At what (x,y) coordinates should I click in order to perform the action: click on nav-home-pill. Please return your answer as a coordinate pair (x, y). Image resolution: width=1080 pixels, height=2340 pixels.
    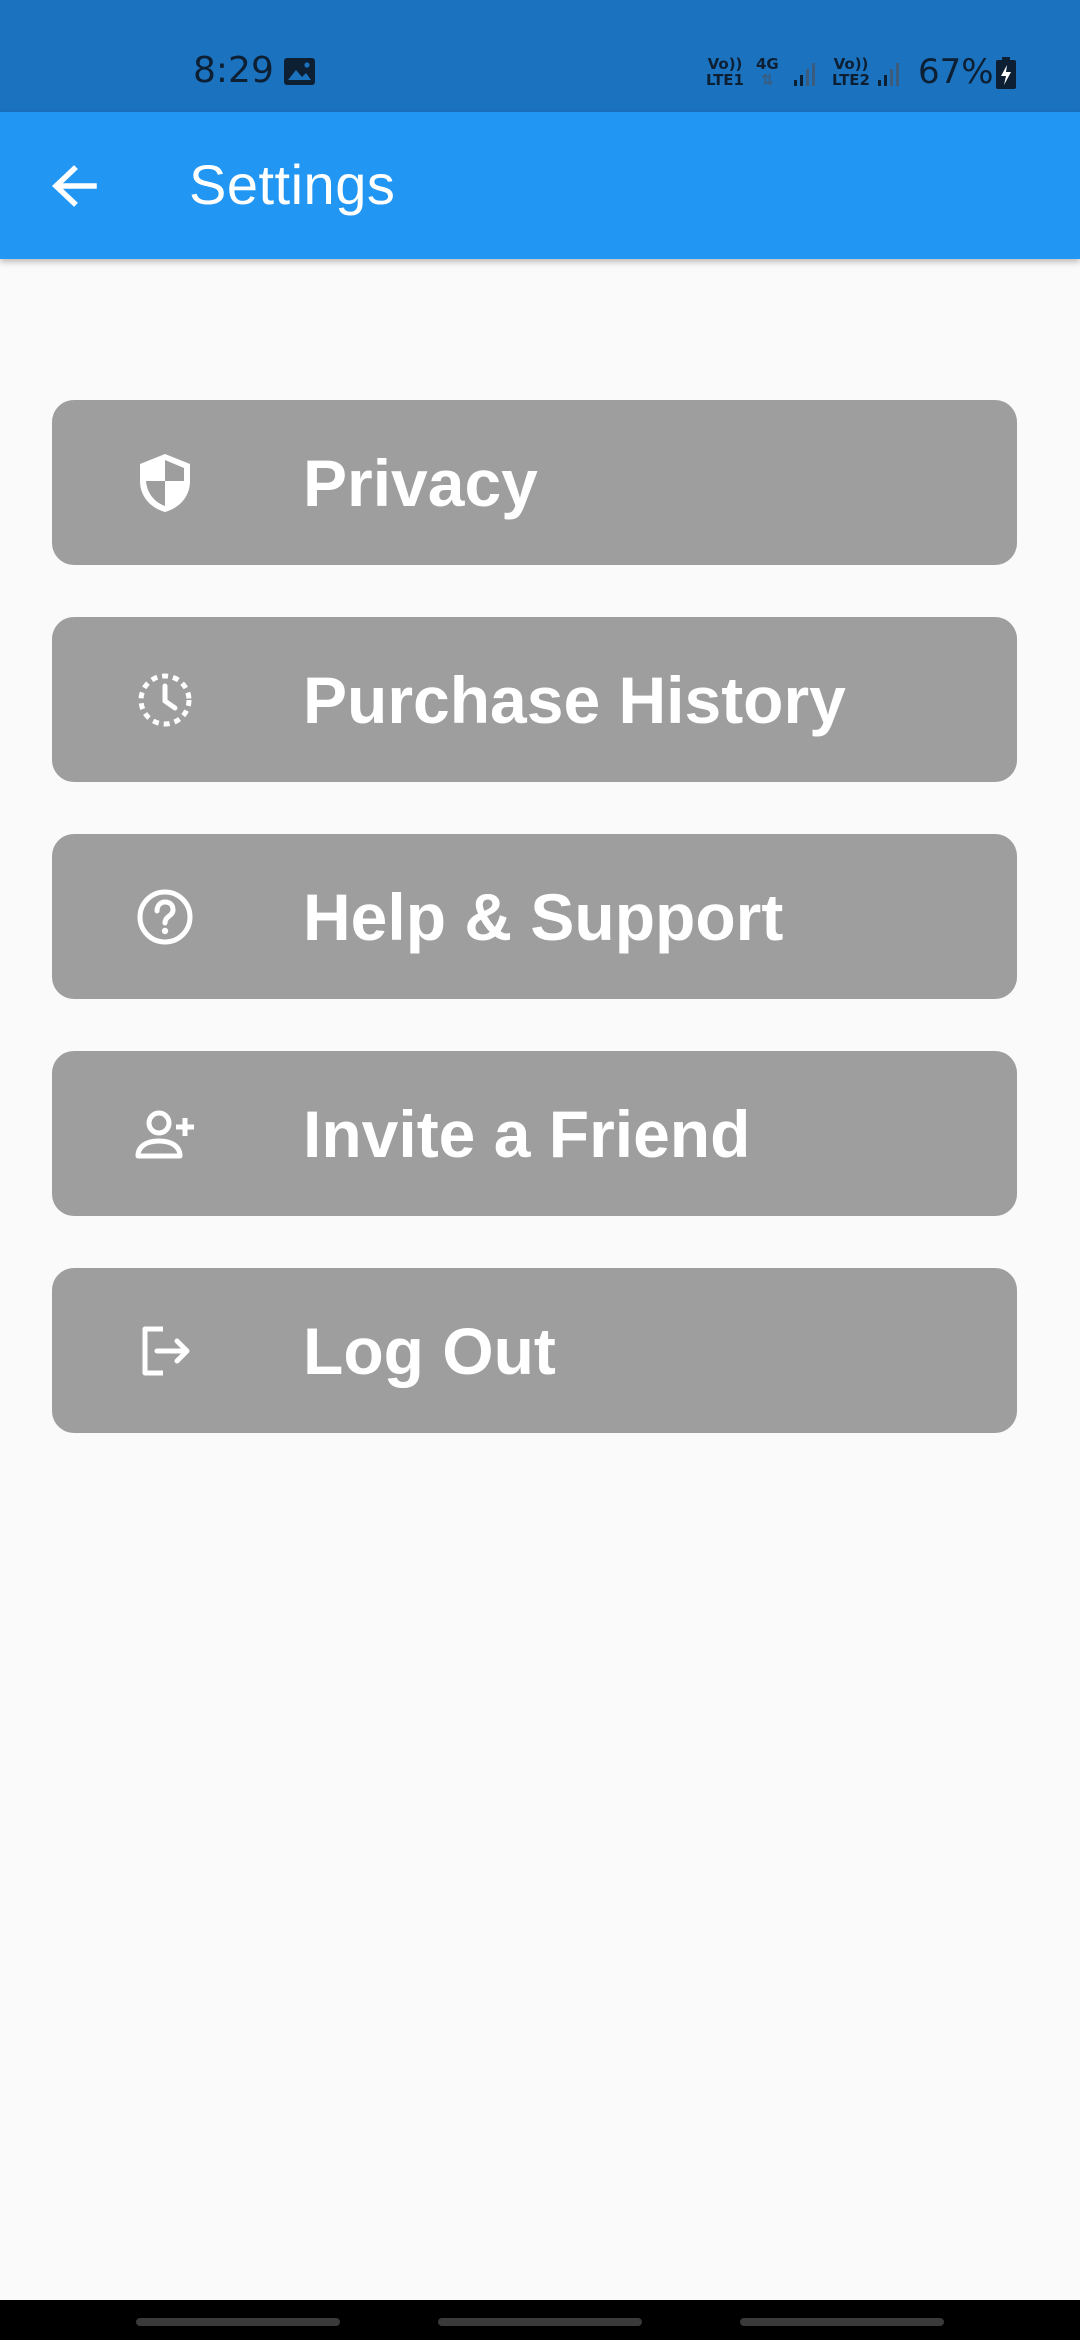
    Looking at the image, I should click on (540, 2322).